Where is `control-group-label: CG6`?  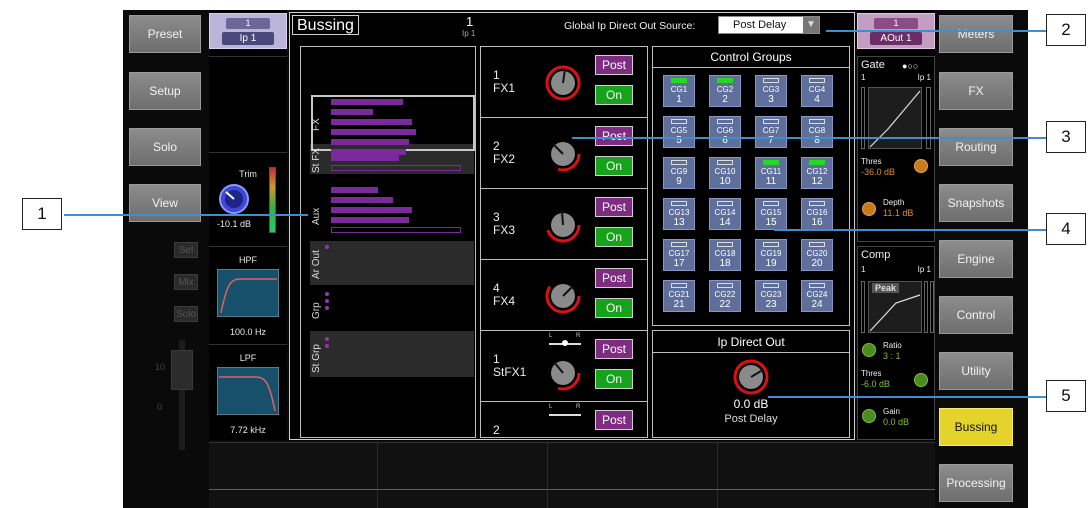 control-group-label: CG6 is located at coordinates (725, 130).